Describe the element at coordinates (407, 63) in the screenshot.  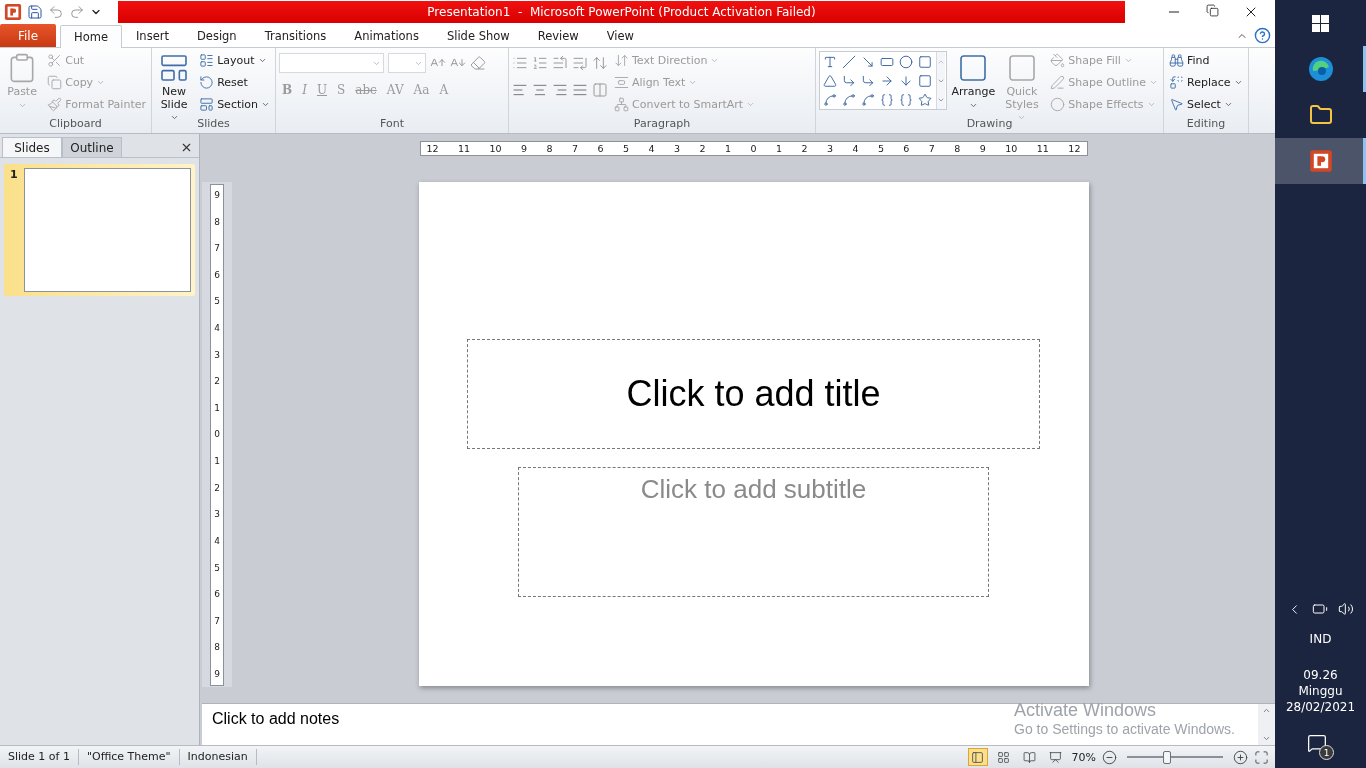
I see `font-size-field` at that location.